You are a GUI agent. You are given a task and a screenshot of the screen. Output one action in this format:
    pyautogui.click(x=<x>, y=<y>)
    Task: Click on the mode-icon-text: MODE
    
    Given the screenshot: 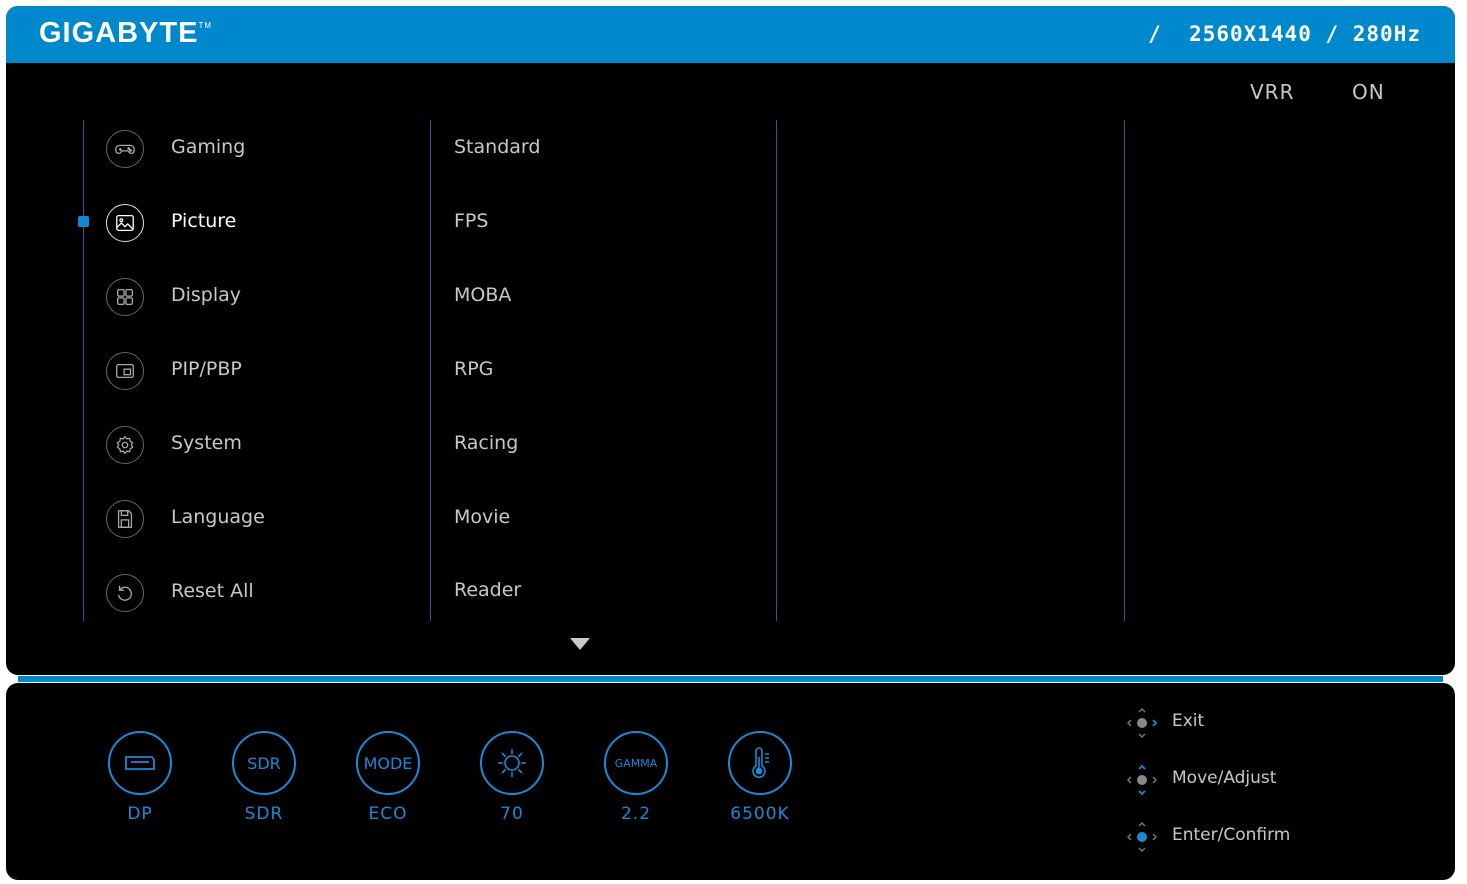 What is the action you would take?
    pyautogui.click(x=388, y=763)
    